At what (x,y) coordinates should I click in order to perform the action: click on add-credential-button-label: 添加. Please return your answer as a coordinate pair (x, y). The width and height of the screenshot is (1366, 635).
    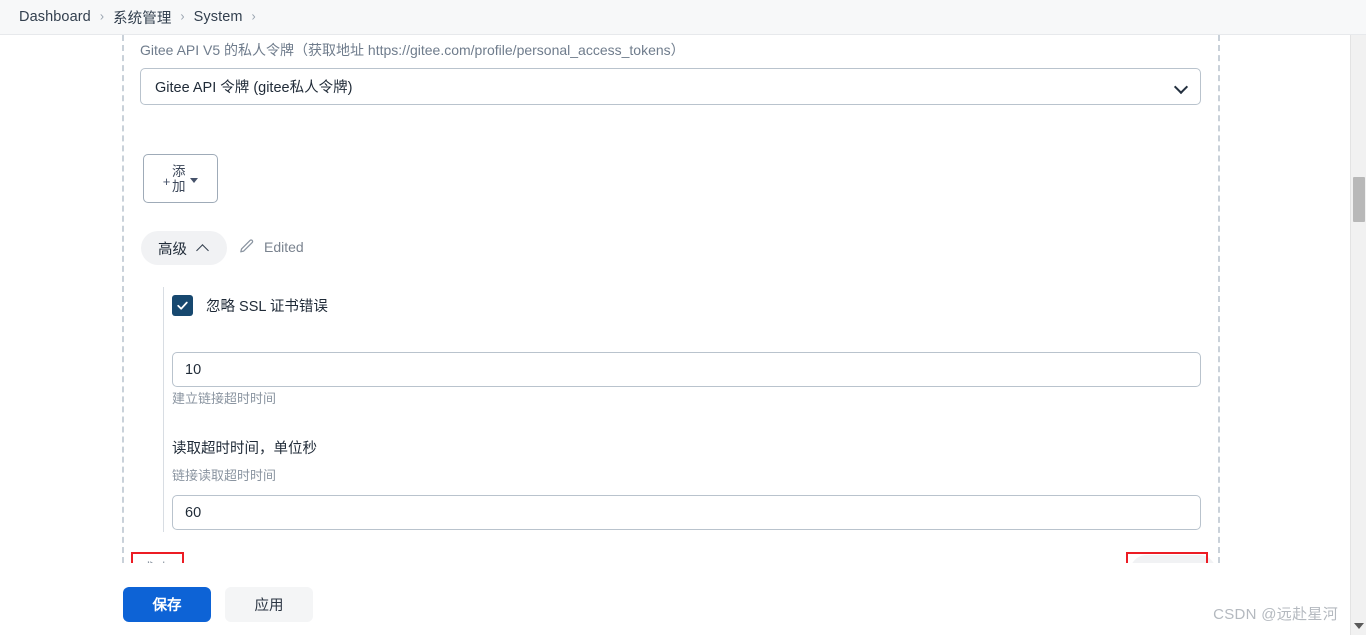
    Looking at the image, I should click on (179, 178).